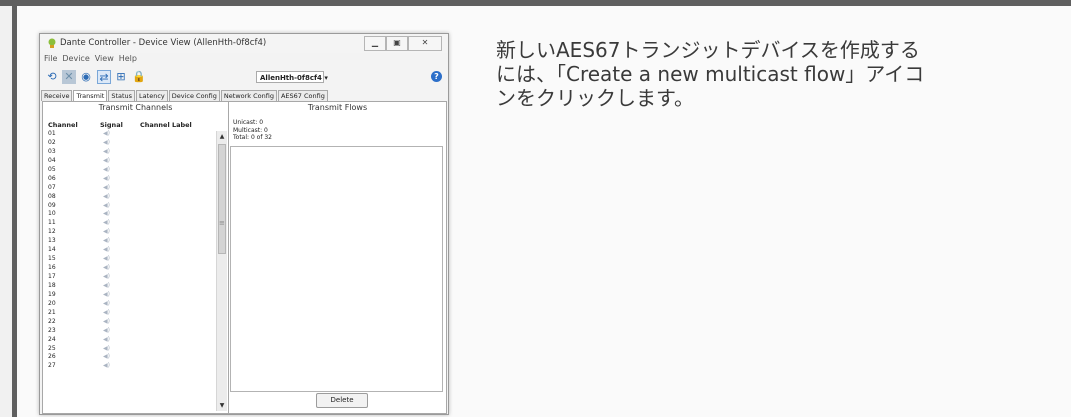 The image size is (1071, 417). Describe the element at coordinates (63, 125) in the screenshot. I see `col-channel: Channel` at that location.